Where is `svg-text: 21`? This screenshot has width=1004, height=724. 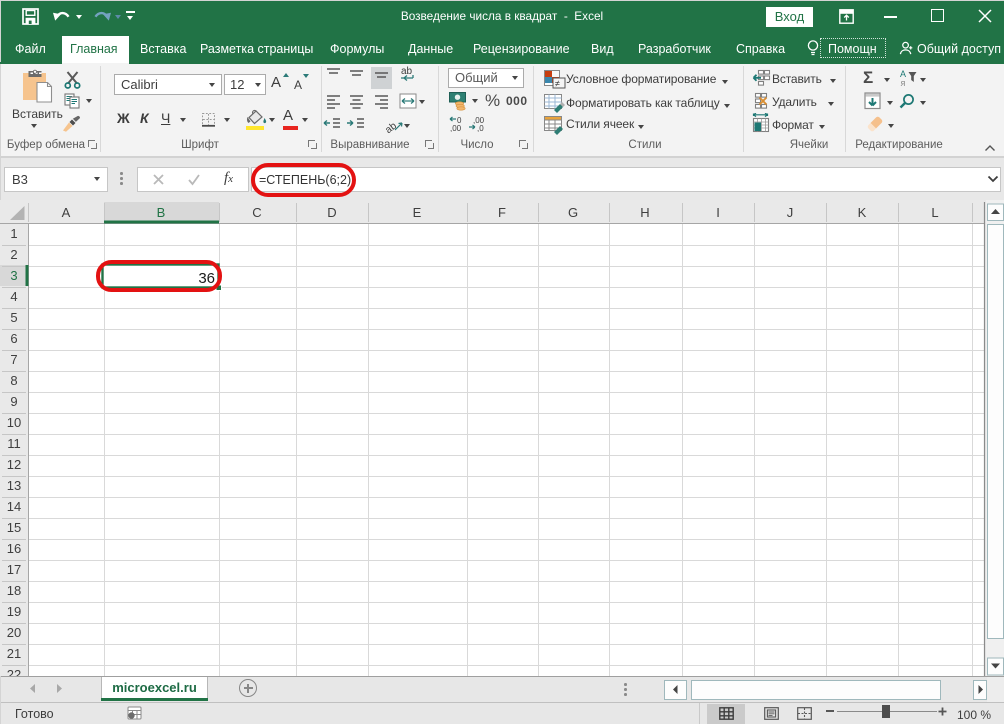
svg-text: 21 is located at coordinates (14, 653).